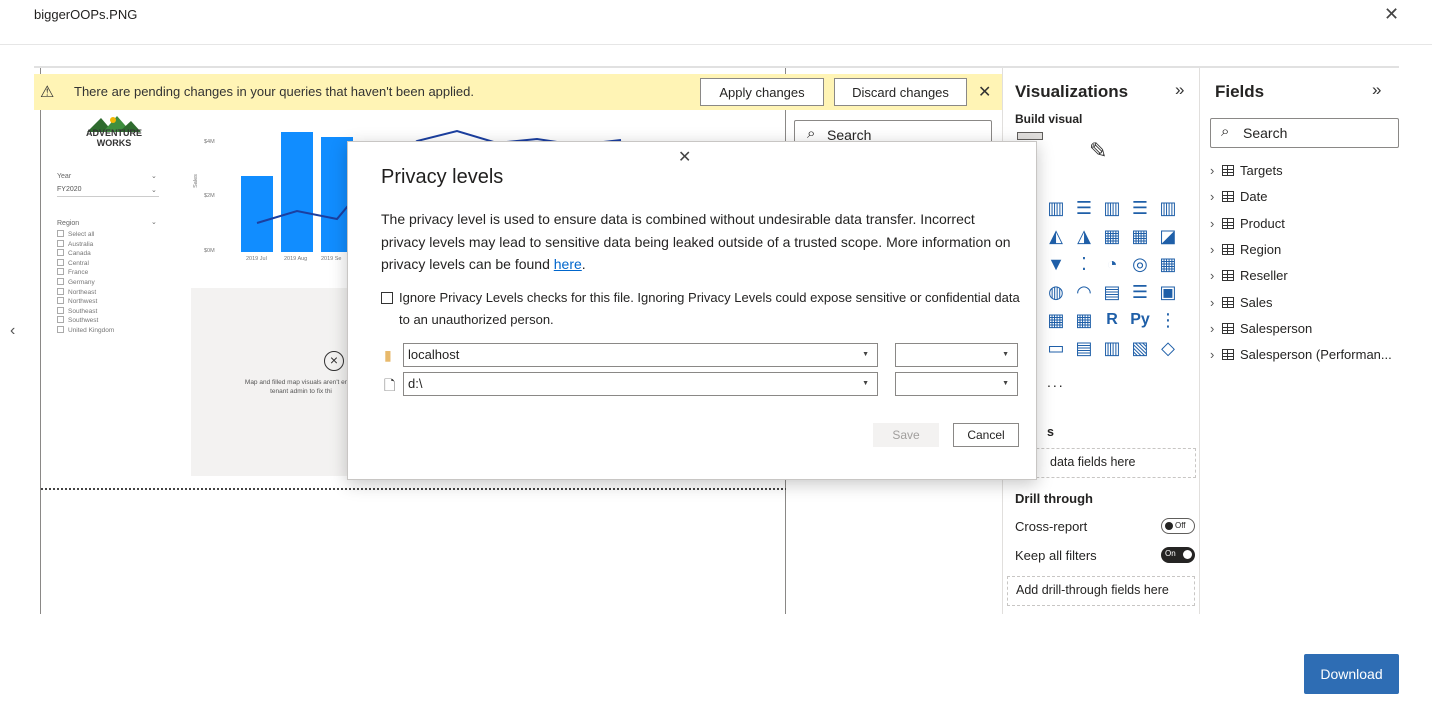 This screenshot has width=1432, height=703. What do you see at coordinates (1168, 348) in the screenshot?
I see `power-automate-icon: ◇` at bounding box center [1168, 348].